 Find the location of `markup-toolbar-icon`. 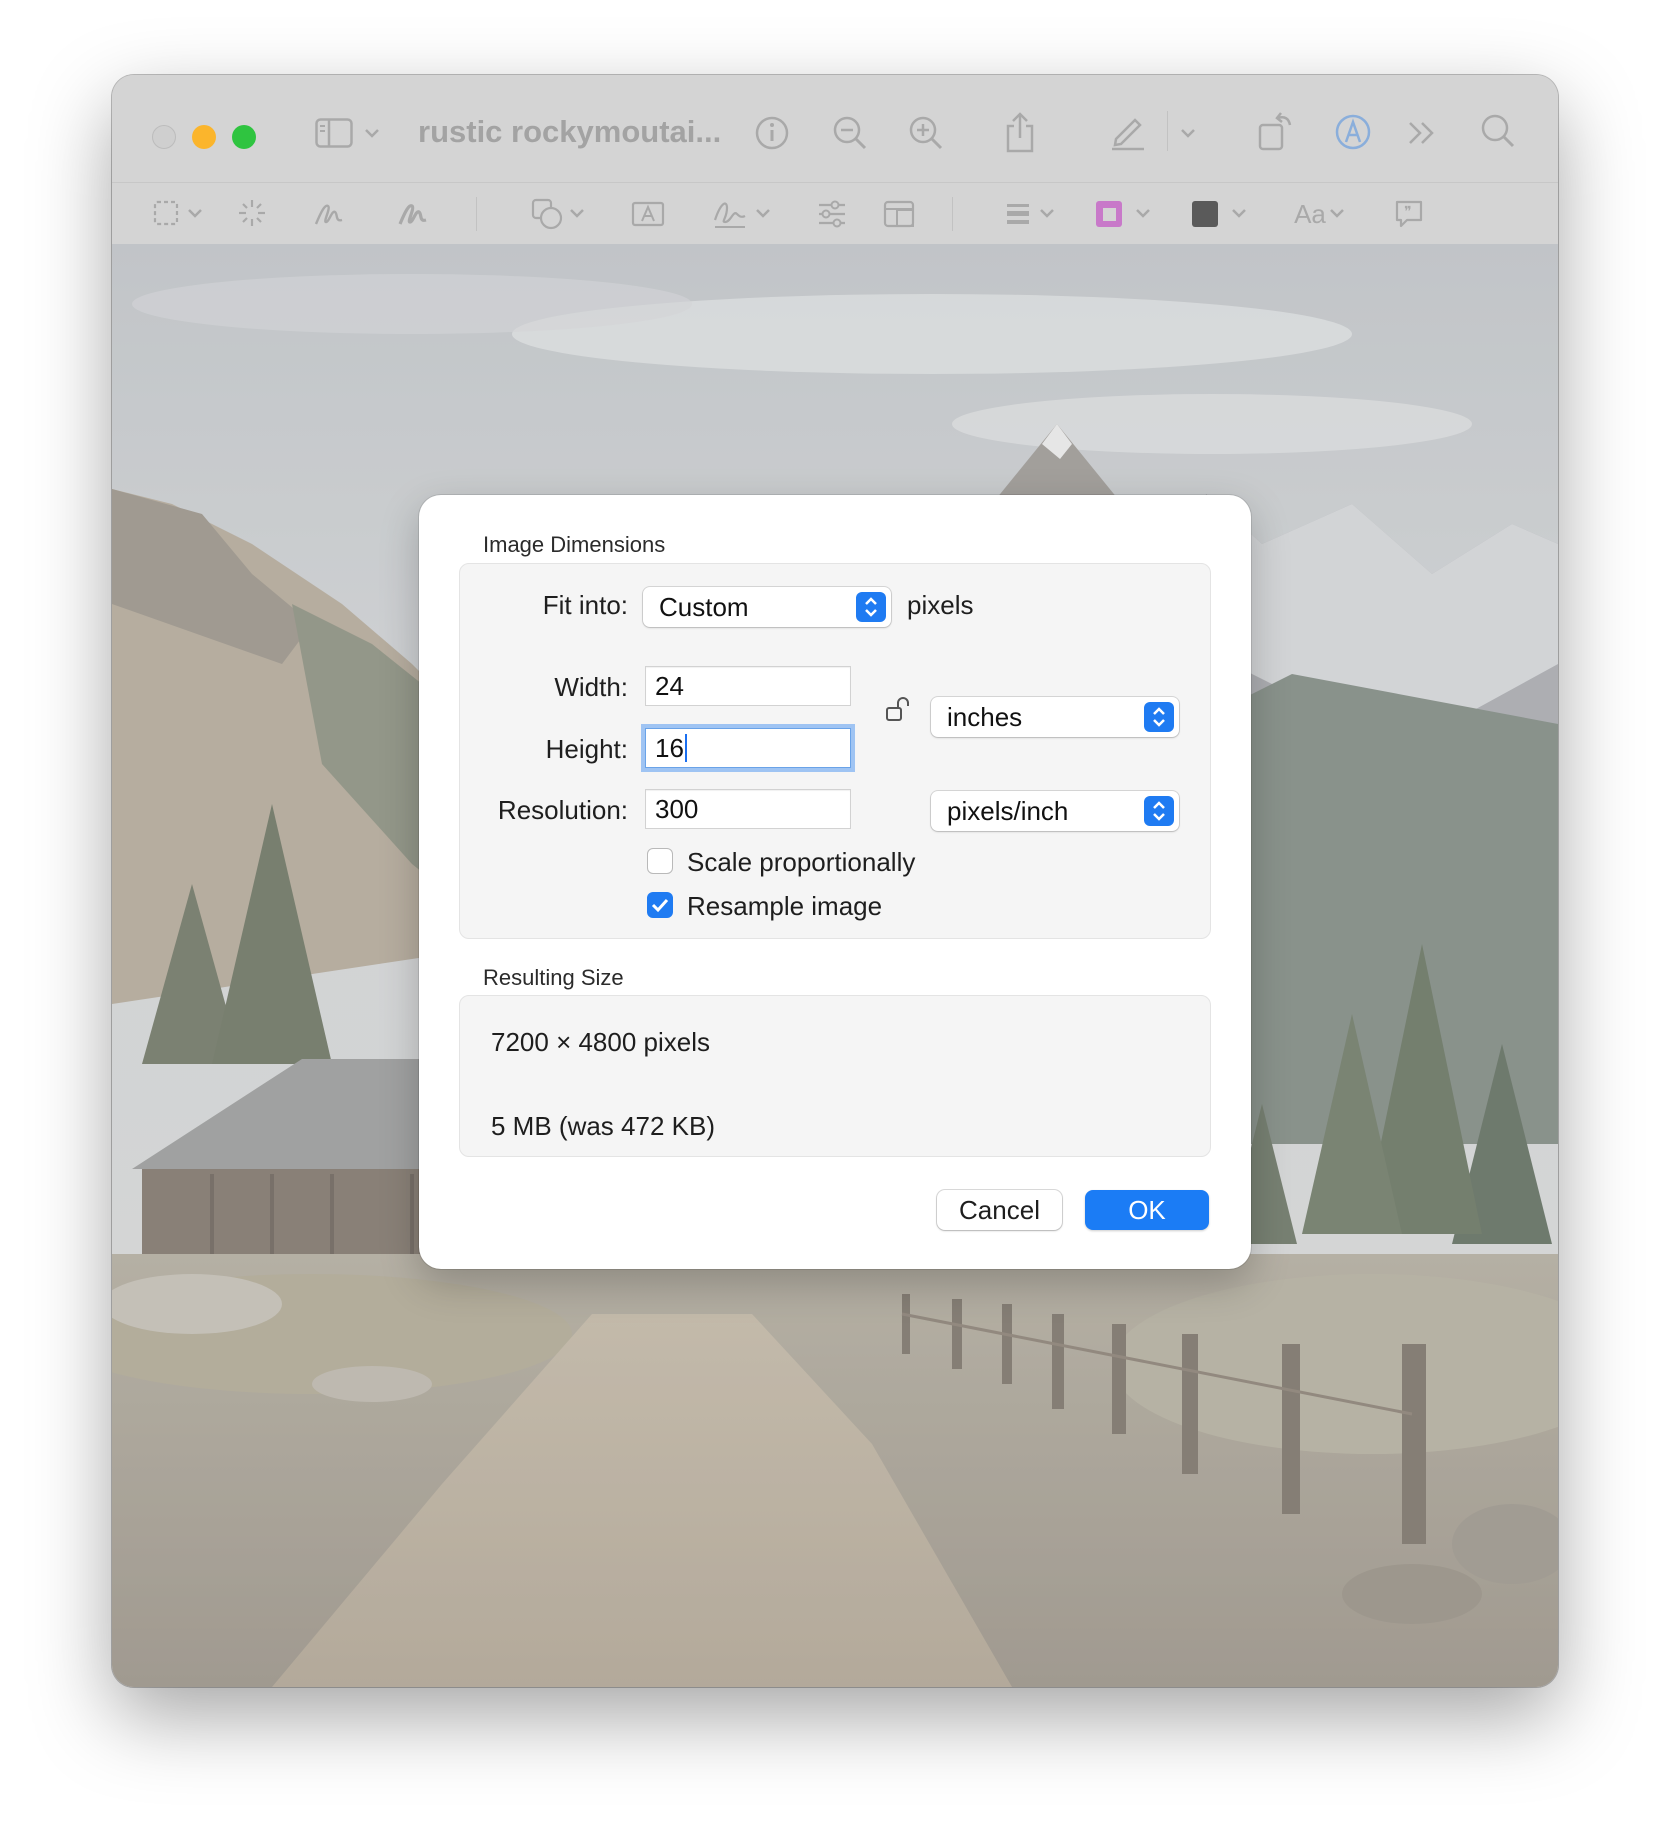

markup-toolbar-icon is located at coordinates (1353, 132).